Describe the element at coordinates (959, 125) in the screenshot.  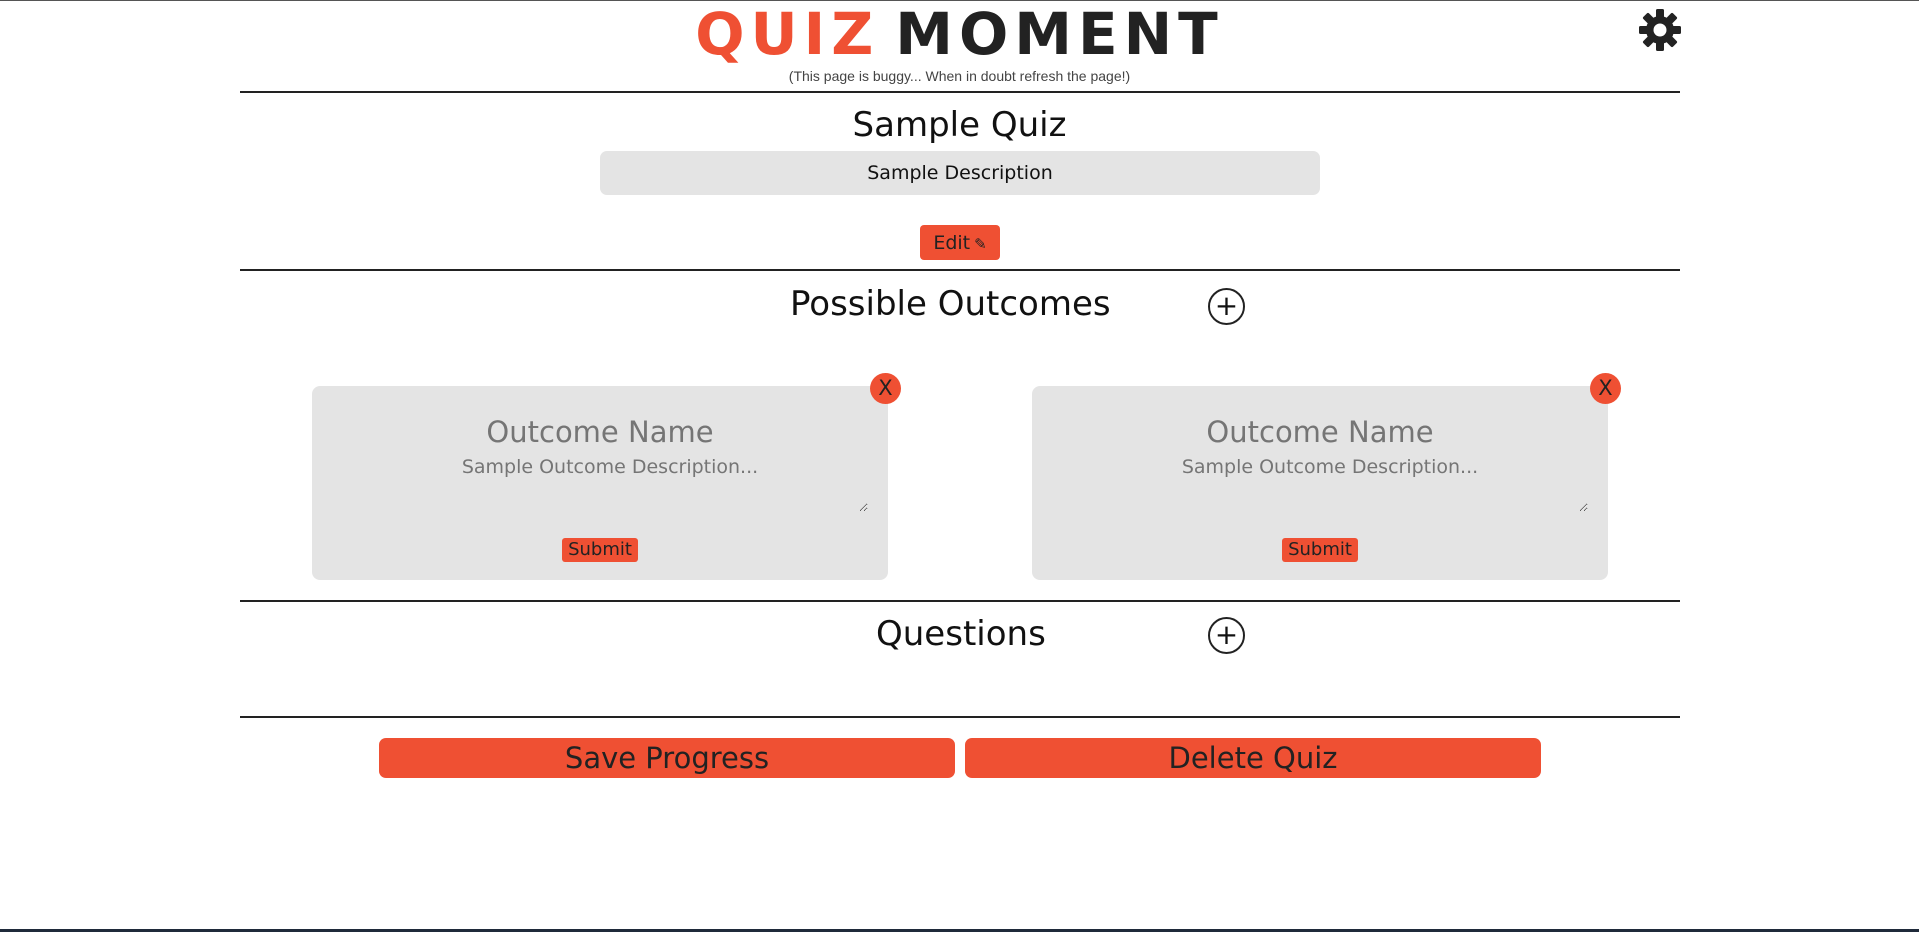
I see `quiz-title: Sample Quiz` at that location.